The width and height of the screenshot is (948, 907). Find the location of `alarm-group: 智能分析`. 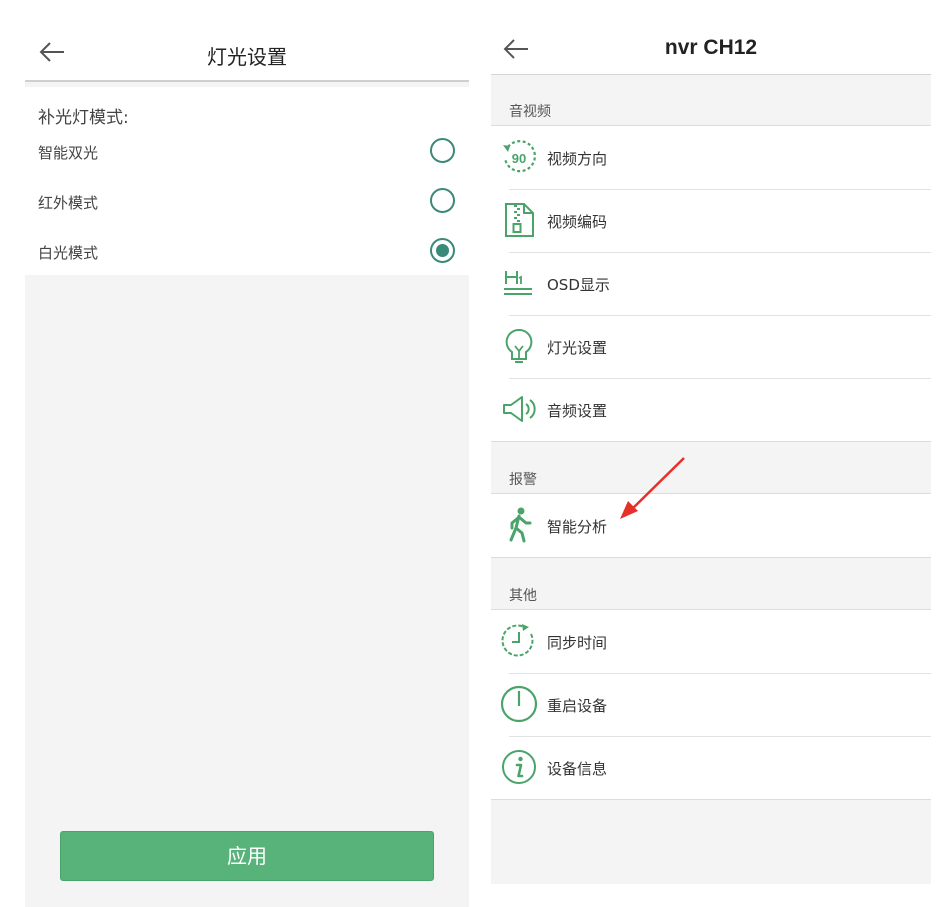

alarm-group: 智能分析 is located at coordinates (711, 525).